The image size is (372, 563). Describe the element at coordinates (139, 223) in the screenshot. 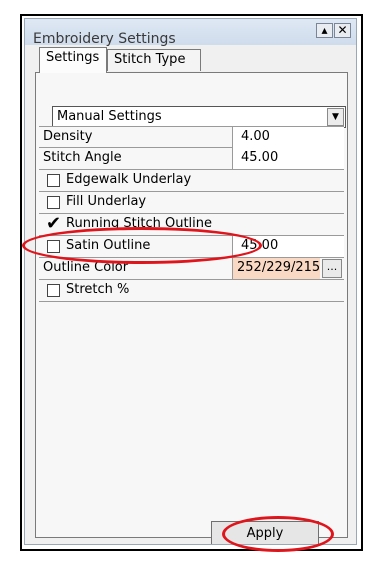

I see `running-stitch-outline-label: Running Stitch Outline` at that location.